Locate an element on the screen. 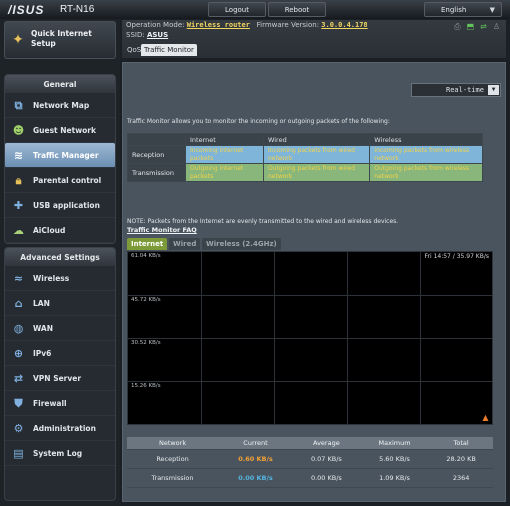 This screenshot has height=506, width=510. legend-tx-internet: Outgoing internet packets is located at coordinates (224, 172).